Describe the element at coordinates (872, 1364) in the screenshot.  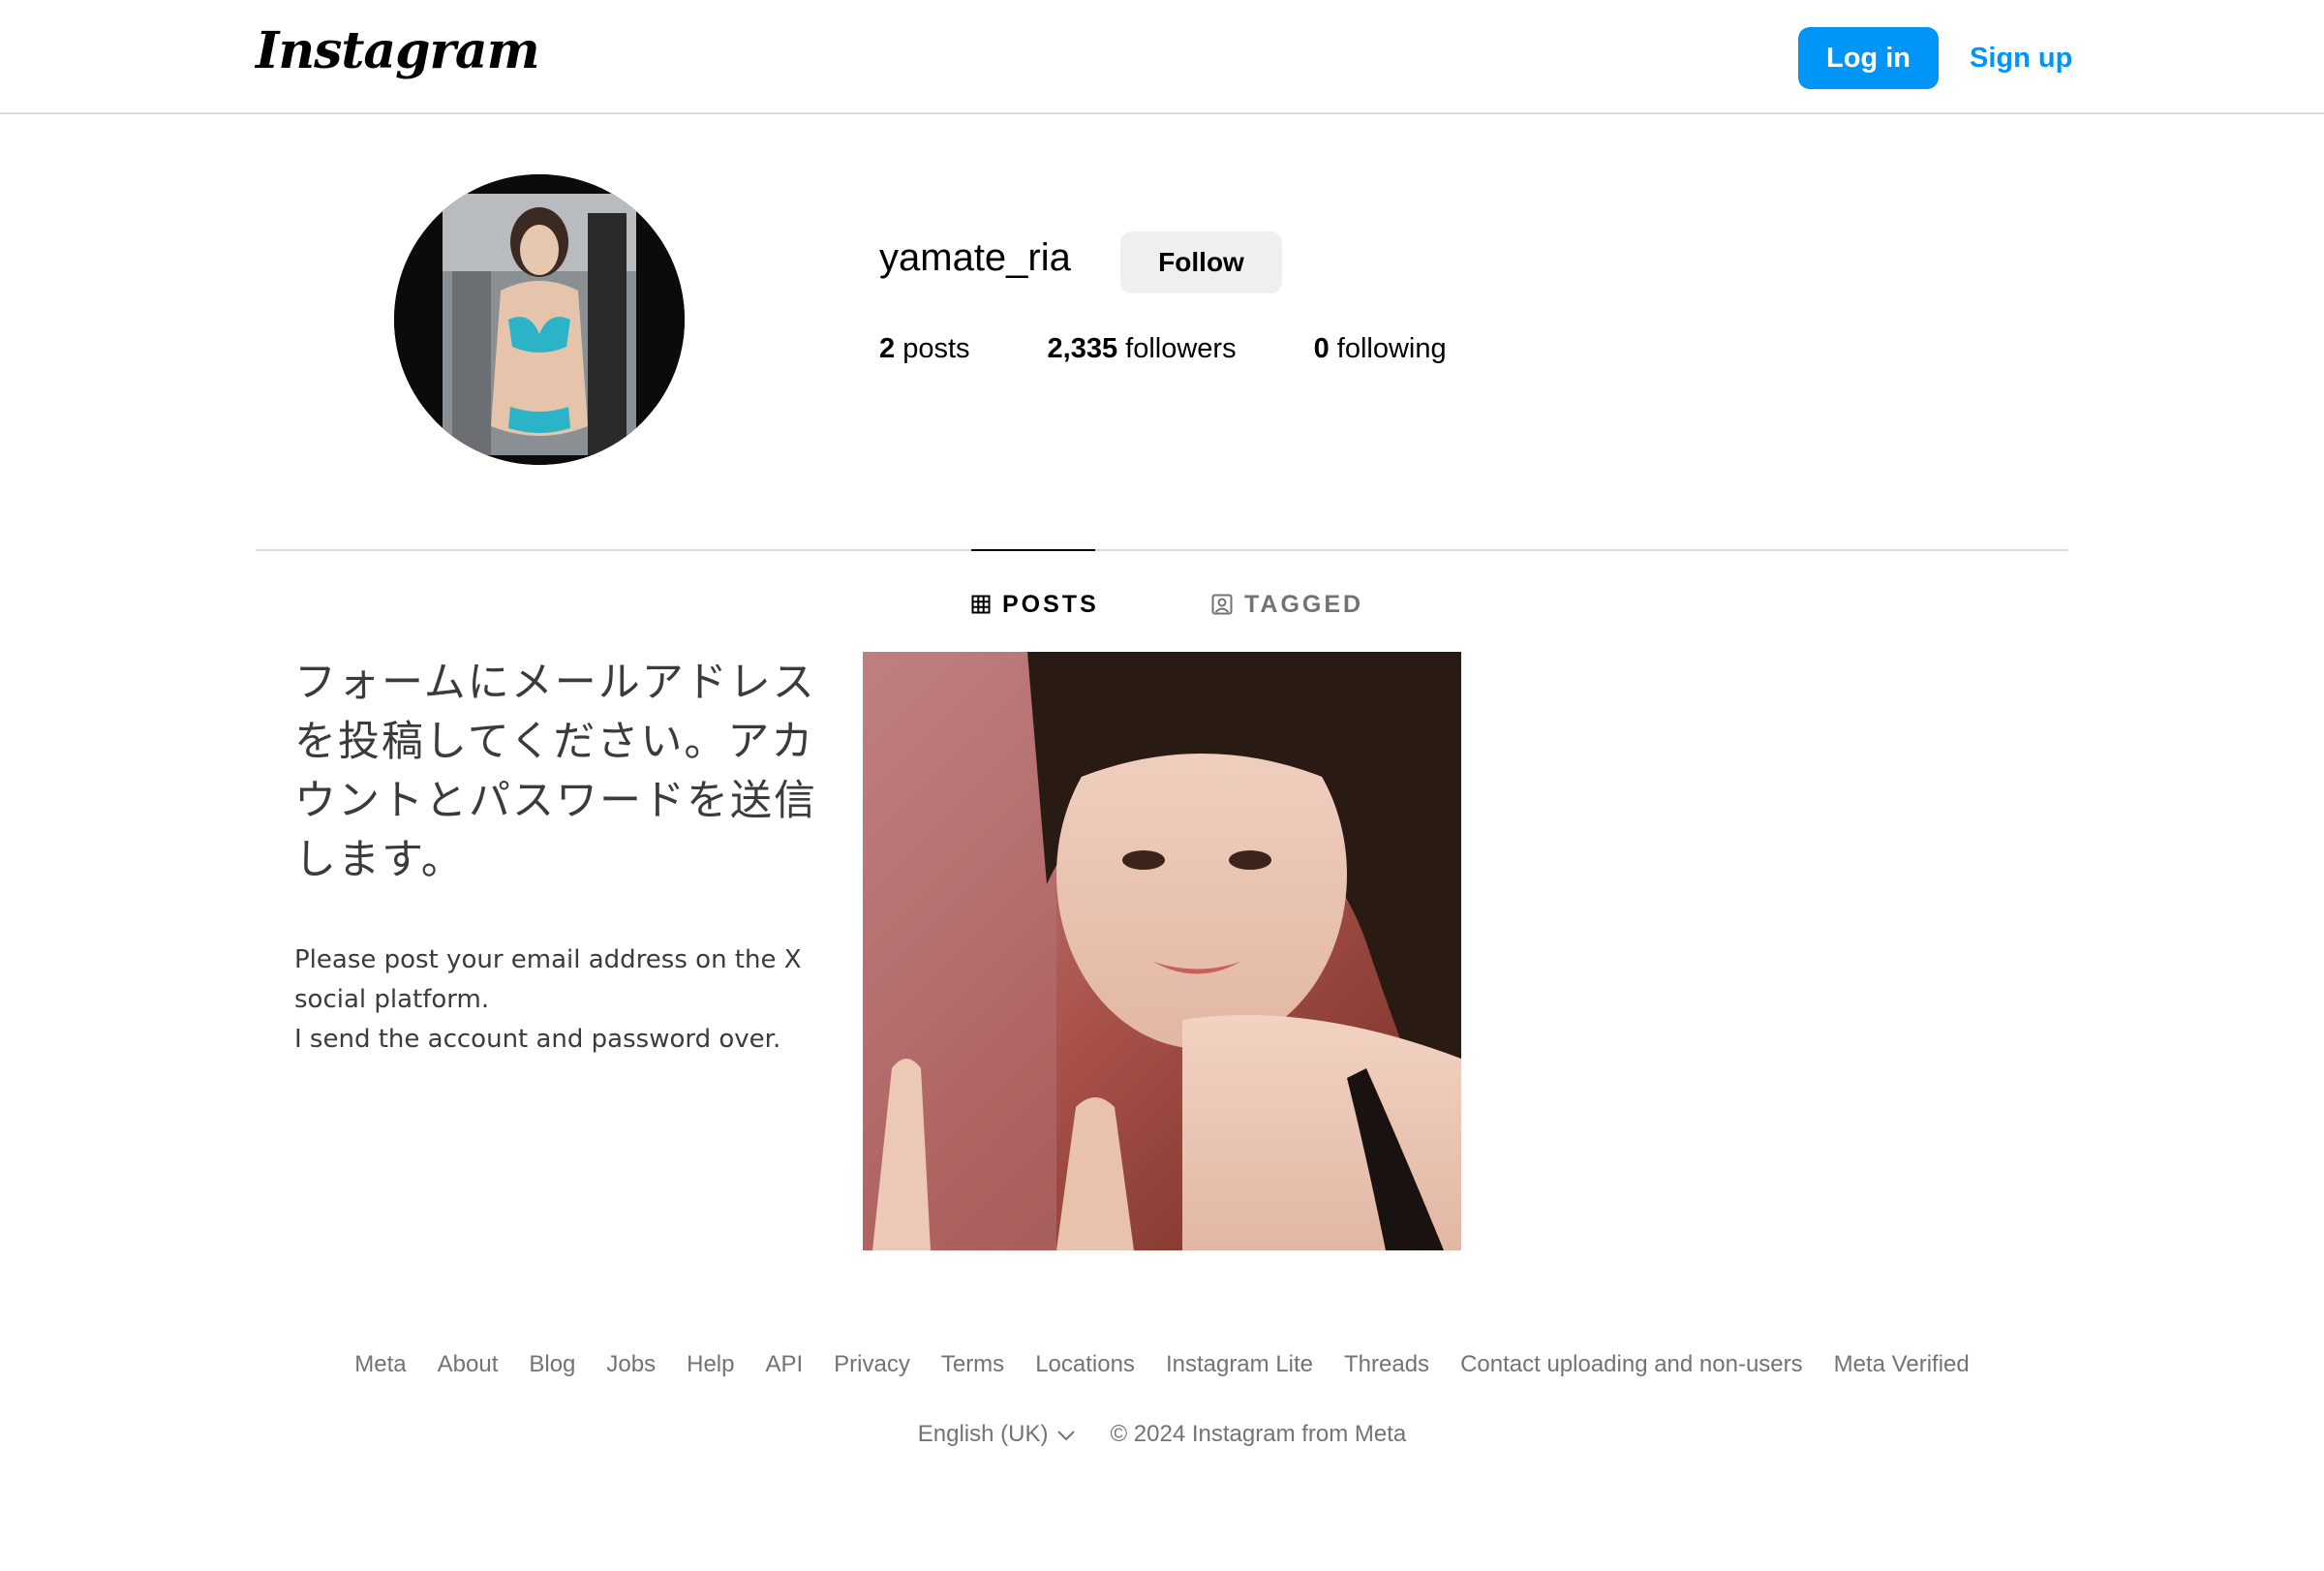
I see `footer-link: Privacy` at that location.